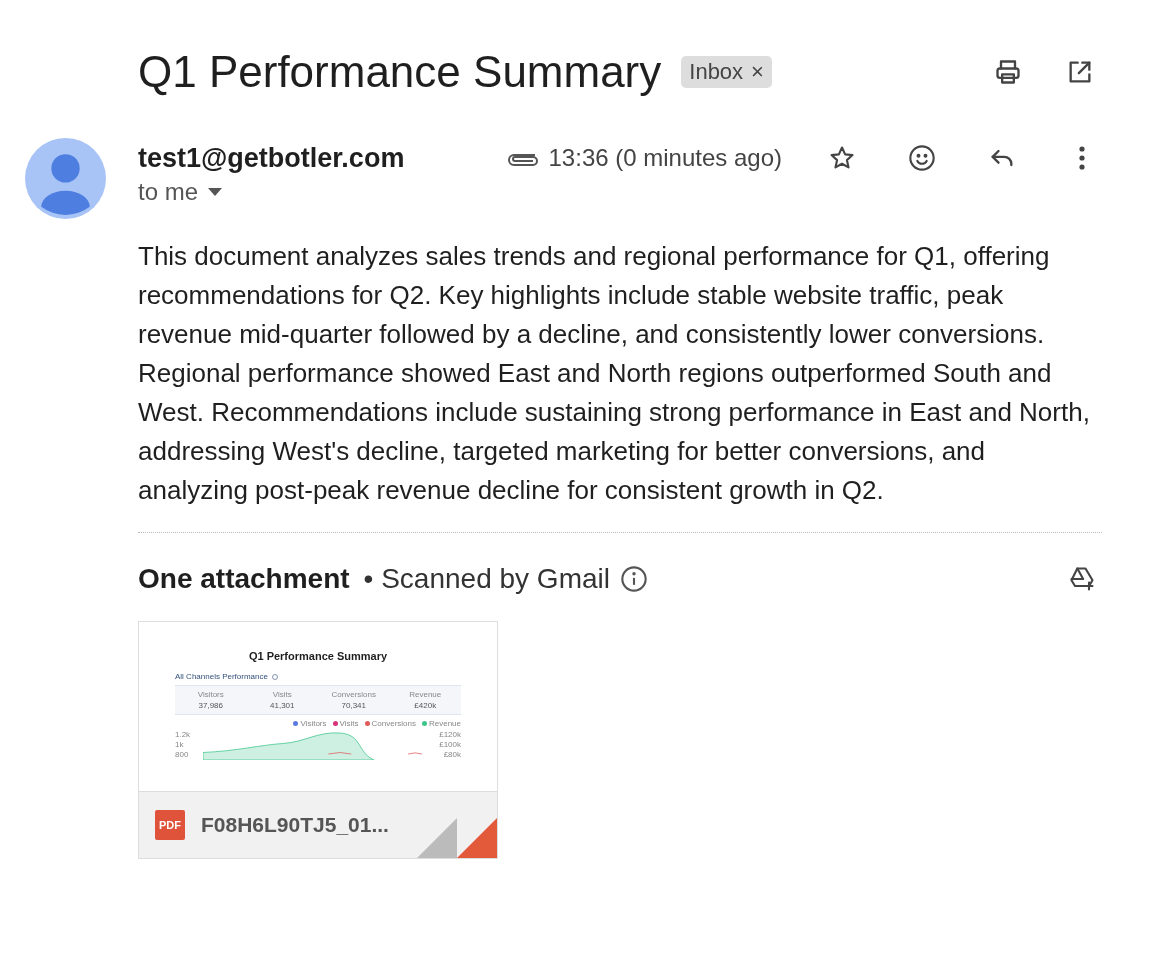 The width and height of the screenshot is (1162, 954). What do you see at coordinates (170, 825) in the screenshot?
I see `file-type-badge: PDF` at bounding box center [170, 825].